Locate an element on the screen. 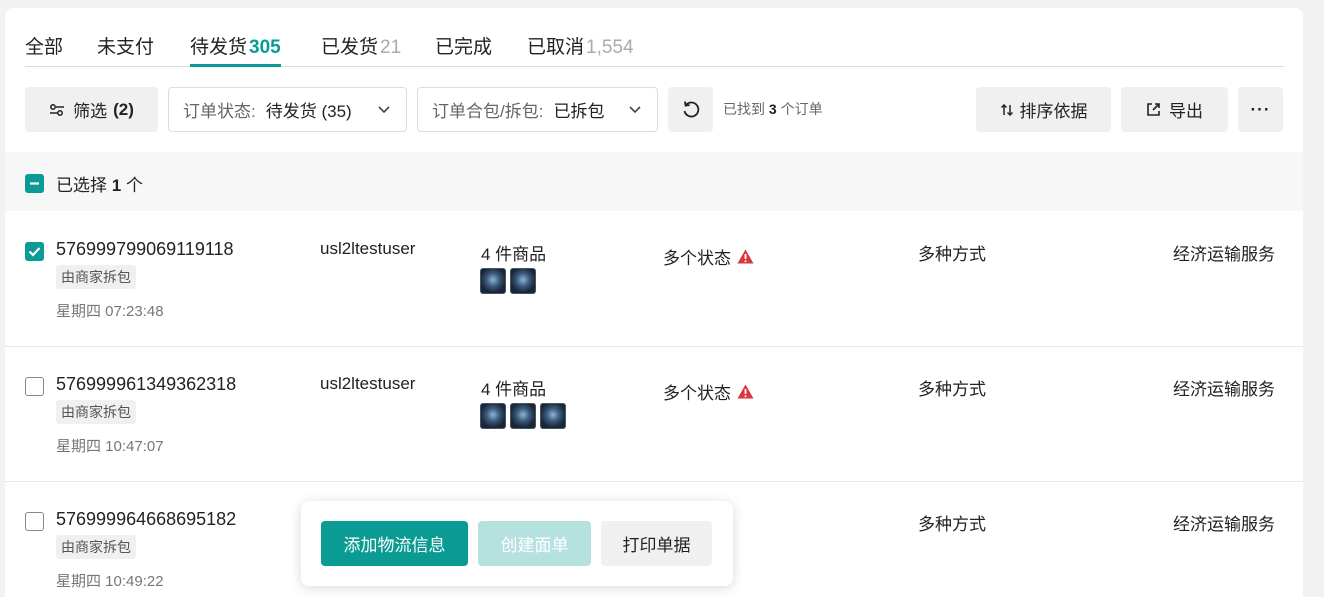 This screenshot has width=1324, height=597. order-time: 星期四 07:23:48 is located at coordinates (110, 311).